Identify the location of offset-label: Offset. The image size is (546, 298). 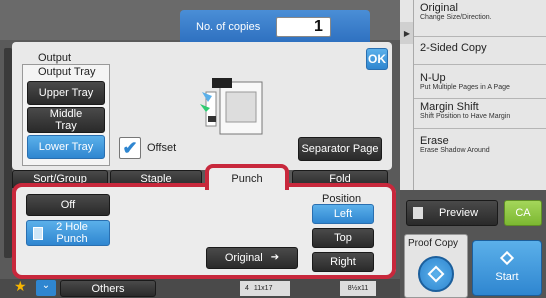
(162, 148).